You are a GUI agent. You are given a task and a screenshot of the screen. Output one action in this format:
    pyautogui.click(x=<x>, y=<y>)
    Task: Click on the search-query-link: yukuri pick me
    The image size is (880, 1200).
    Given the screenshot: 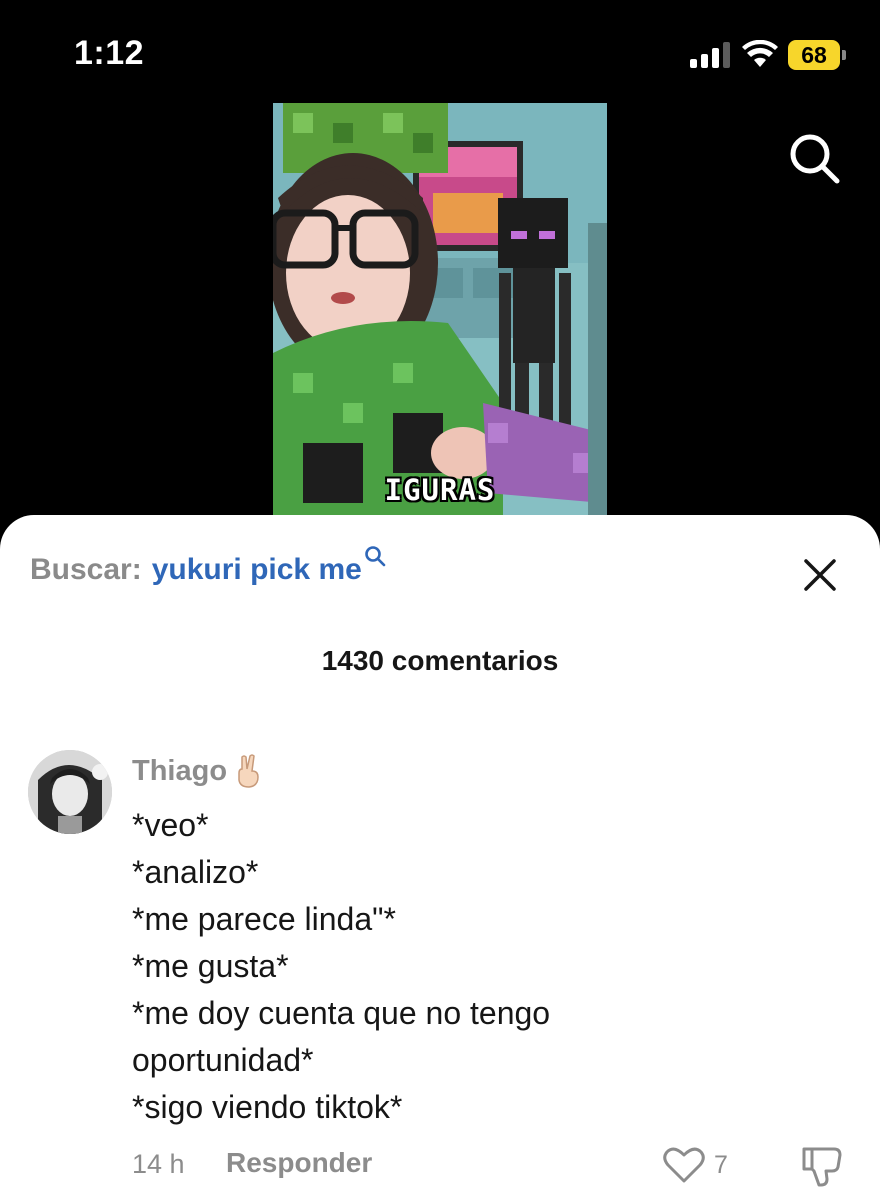 What is the action you would take?
    pyautogui.click(x=257, y=570)
    